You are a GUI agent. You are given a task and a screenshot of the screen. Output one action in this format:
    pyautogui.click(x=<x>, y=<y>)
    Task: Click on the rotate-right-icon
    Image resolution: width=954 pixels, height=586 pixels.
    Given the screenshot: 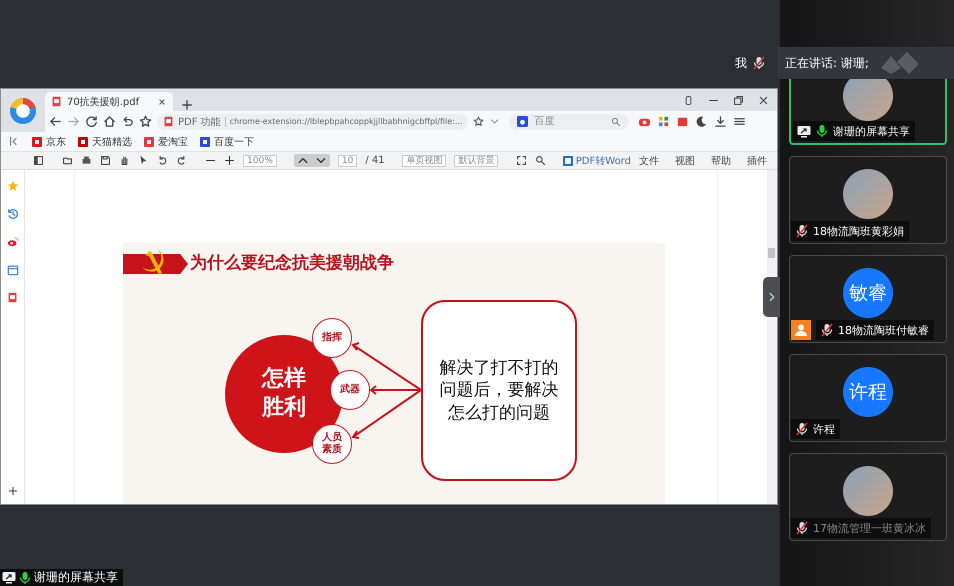 What is the action you would take?
    pyautogui.click(x=182, y=160)
    